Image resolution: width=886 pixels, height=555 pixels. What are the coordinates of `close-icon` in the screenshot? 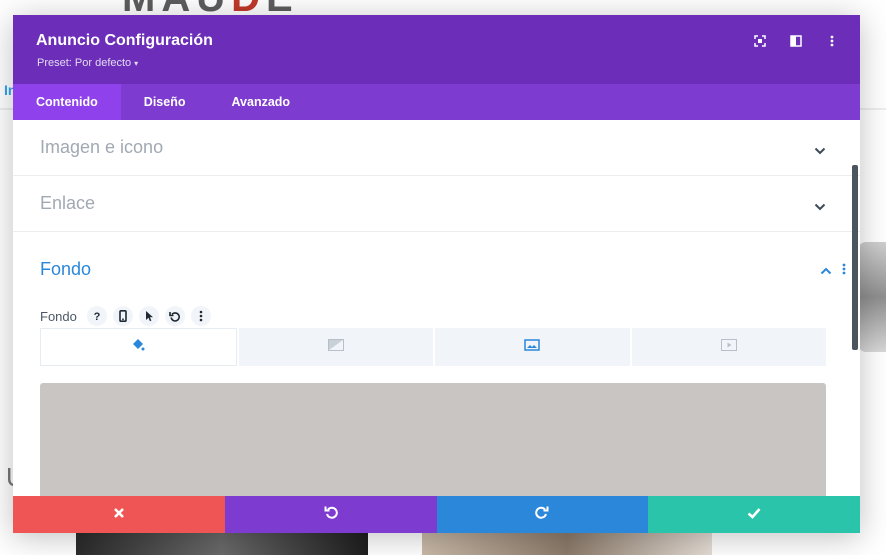 It's located at (119, 515).